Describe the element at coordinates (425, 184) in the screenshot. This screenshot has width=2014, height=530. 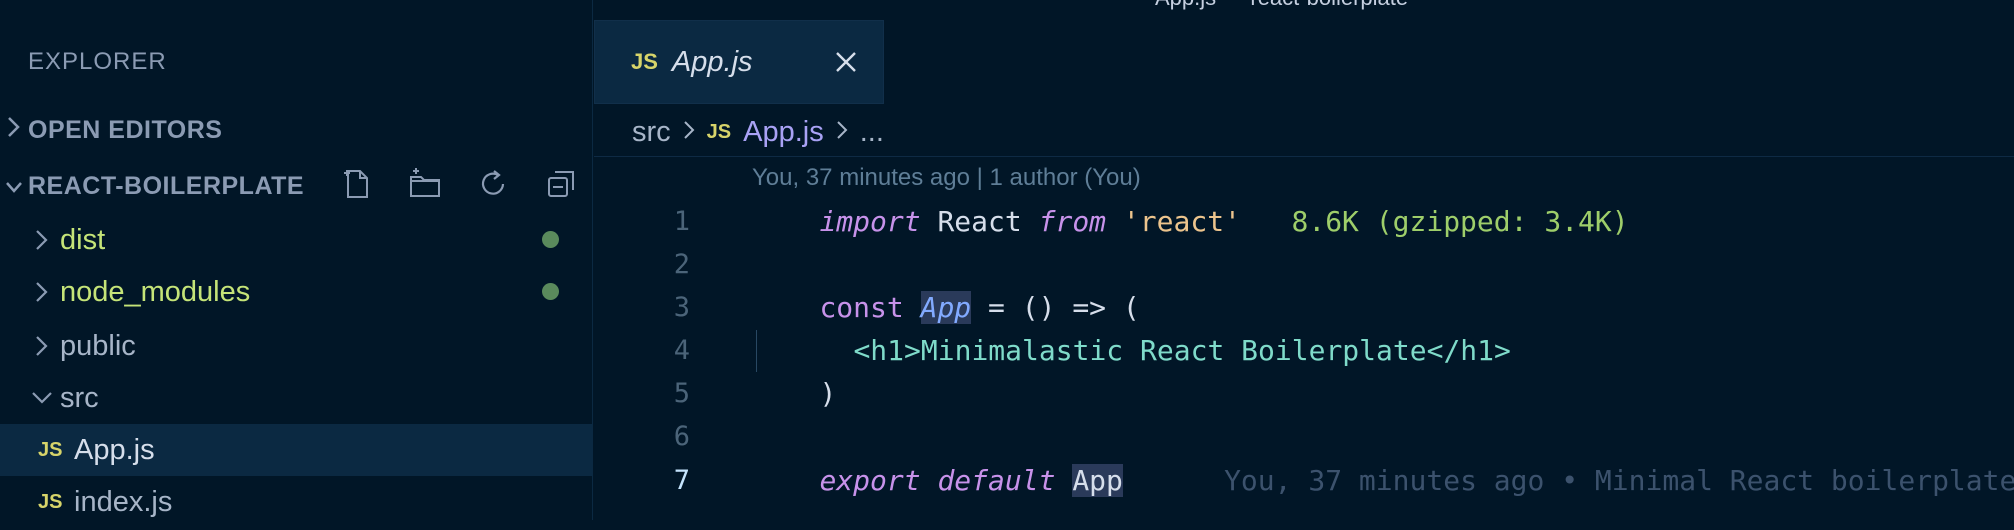
I see `new-folder-icon` at that location.